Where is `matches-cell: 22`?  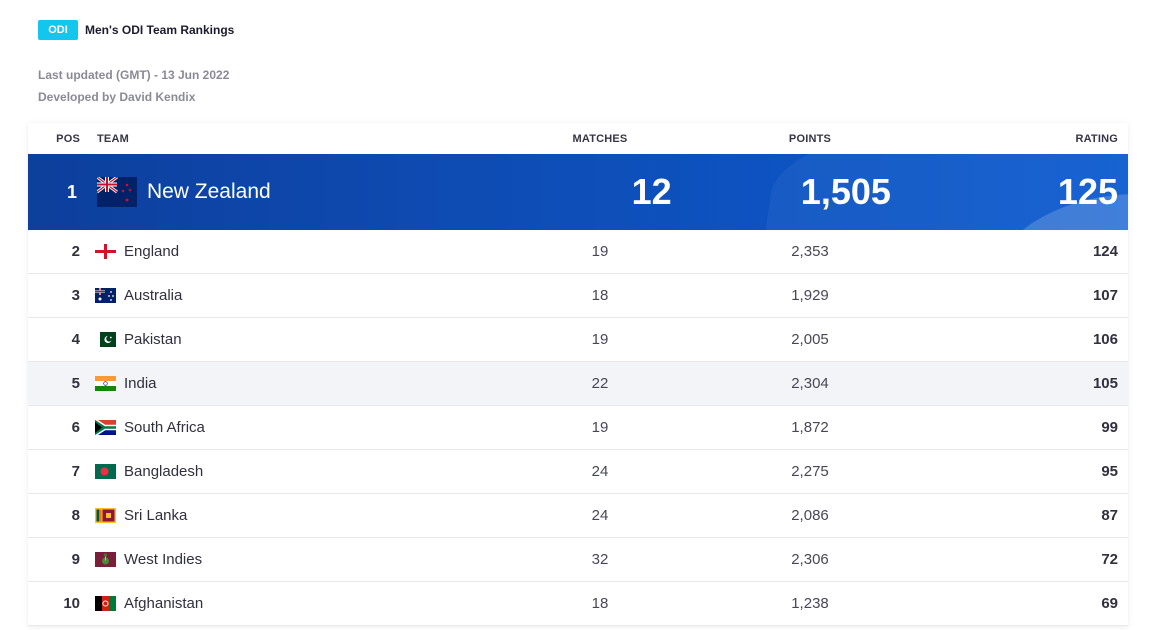 matches-cell: 22 is located at coordinates (600, 383).